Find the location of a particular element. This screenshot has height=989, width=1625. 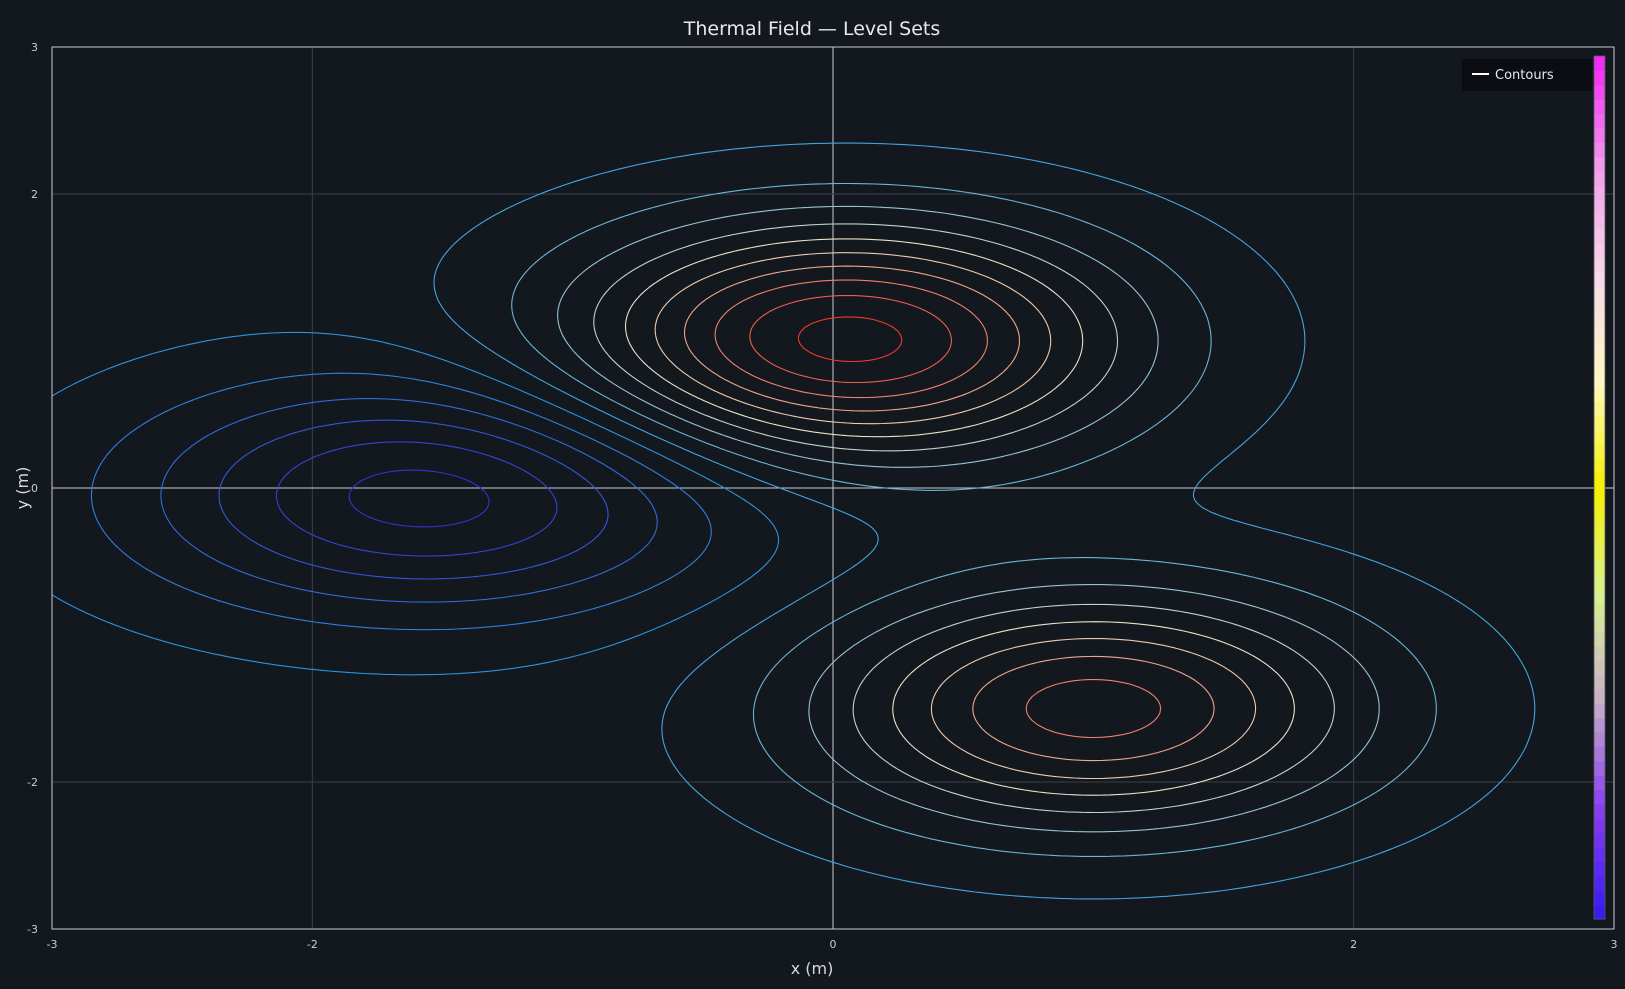

x-tick-label: -3 is located at coordinates (52, 944).